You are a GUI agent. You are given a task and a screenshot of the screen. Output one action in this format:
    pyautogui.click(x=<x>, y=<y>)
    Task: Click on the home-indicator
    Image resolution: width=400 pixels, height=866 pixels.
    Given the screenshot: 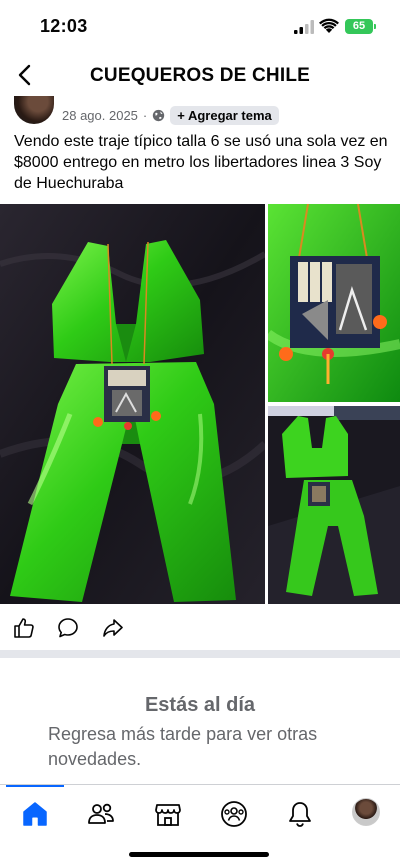 What is the action you would take?
    pyautogui.click(x=199, y=854)
    